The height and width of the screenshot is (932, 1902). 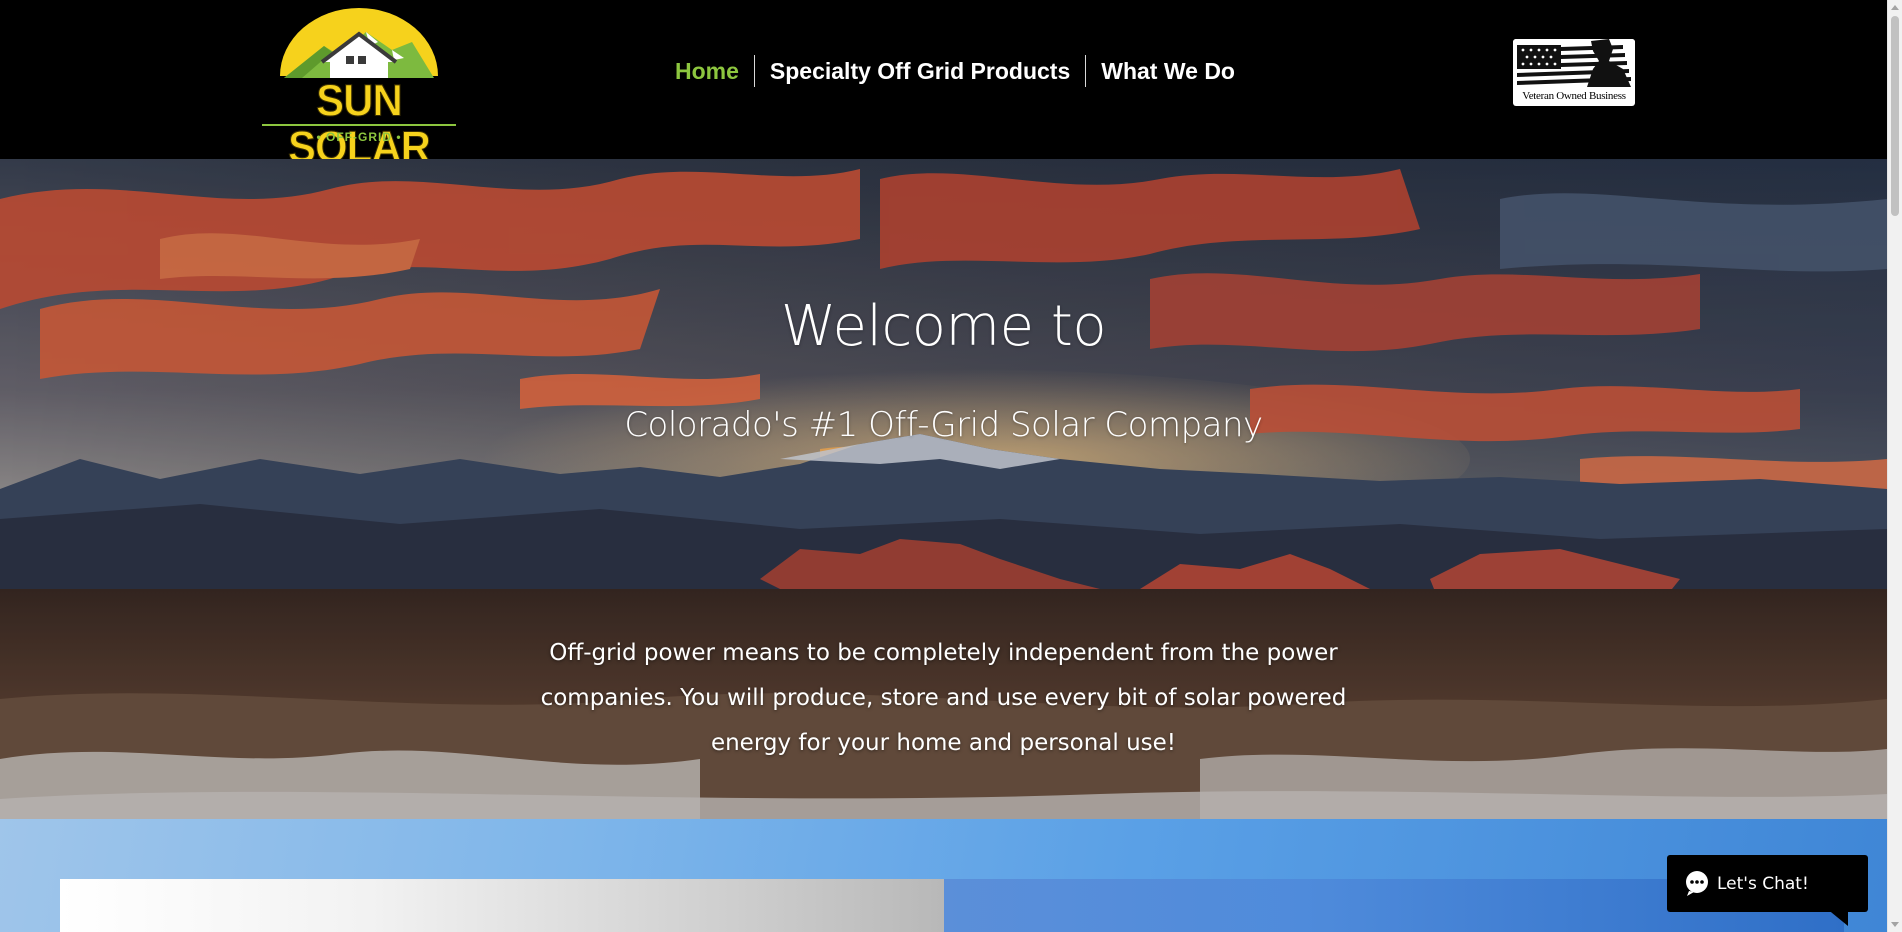 What do you see at coordinates (920, 71) in the screenshot?
I see `nav-specialty-off-grid-products: Specialty Off Grid Products` at bounding box center [920, 71].